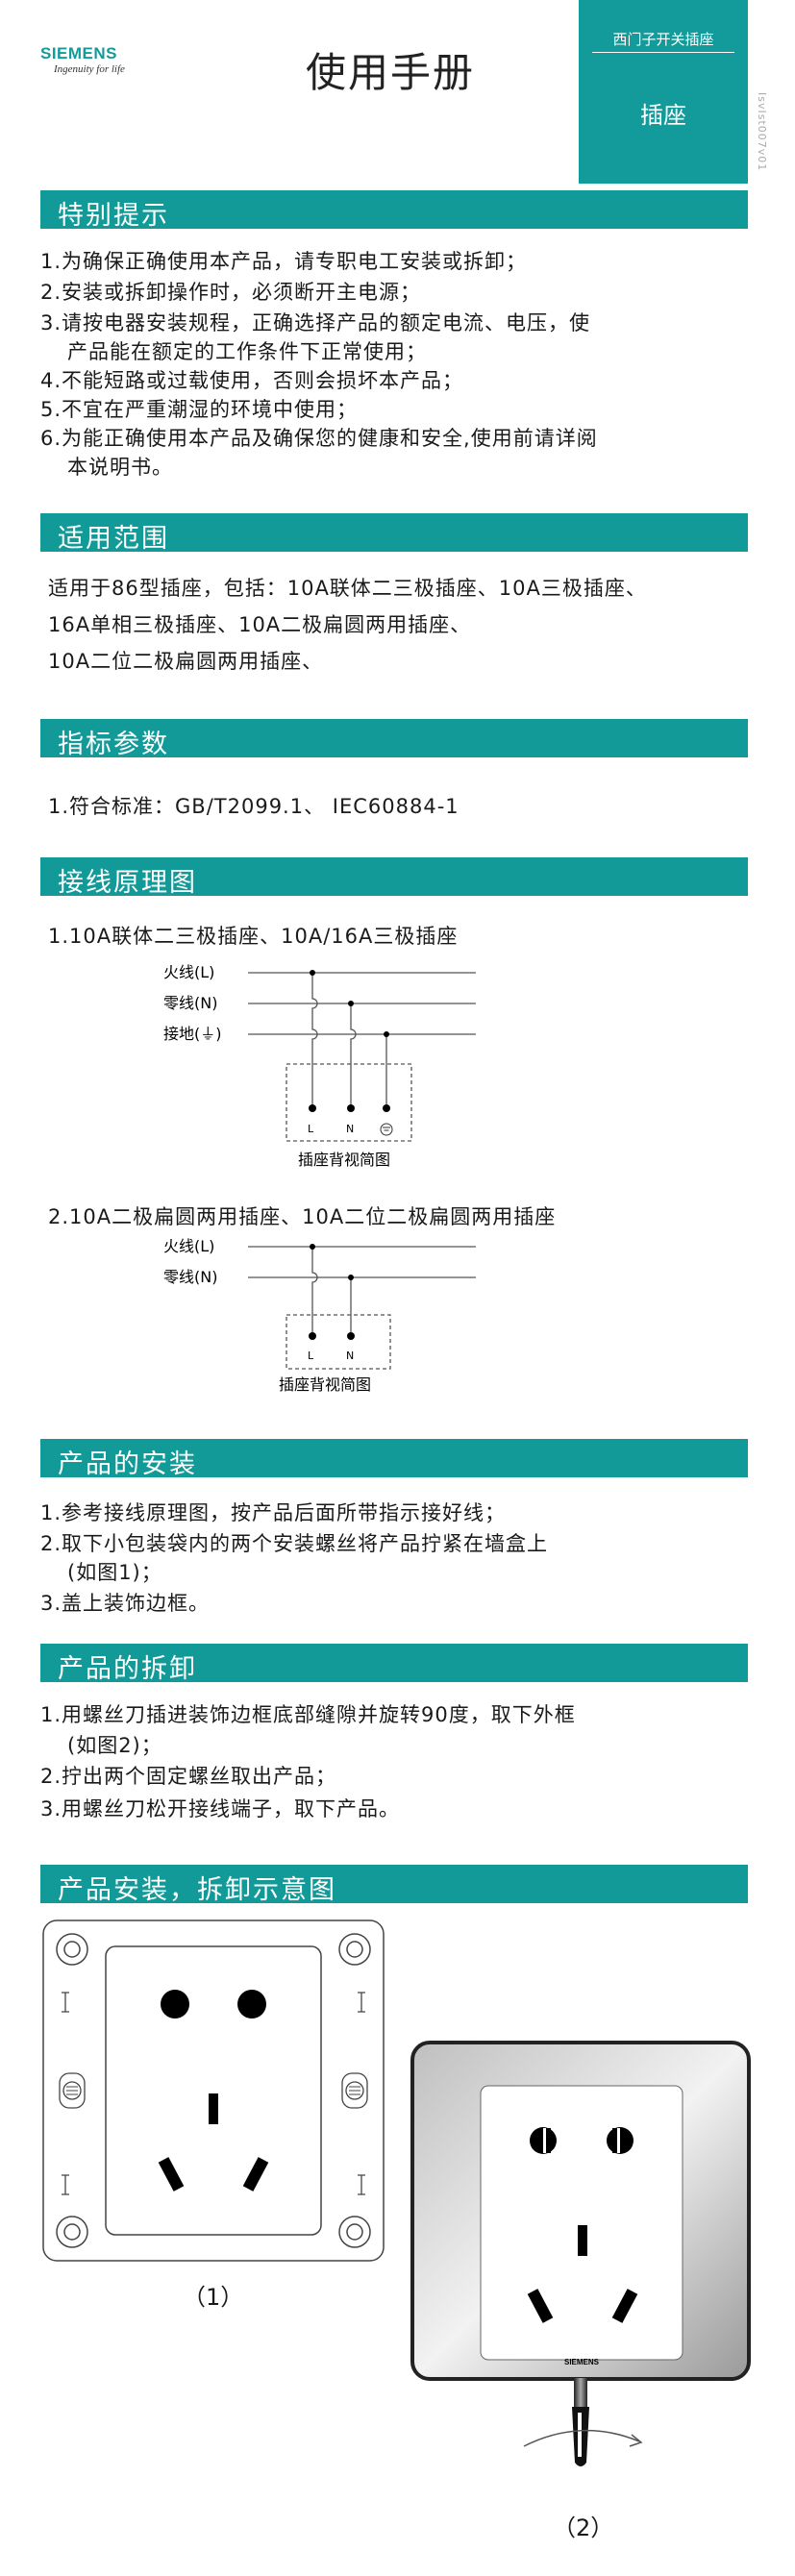 The height and width of the screenshot is (2576, 795). Describe the element at coordinates (308, 1714) in the screenshot. I see `list-item: 1.用螺丝刀插进装饰边框底部缝隙并旋转90度，取下外框` at that location.